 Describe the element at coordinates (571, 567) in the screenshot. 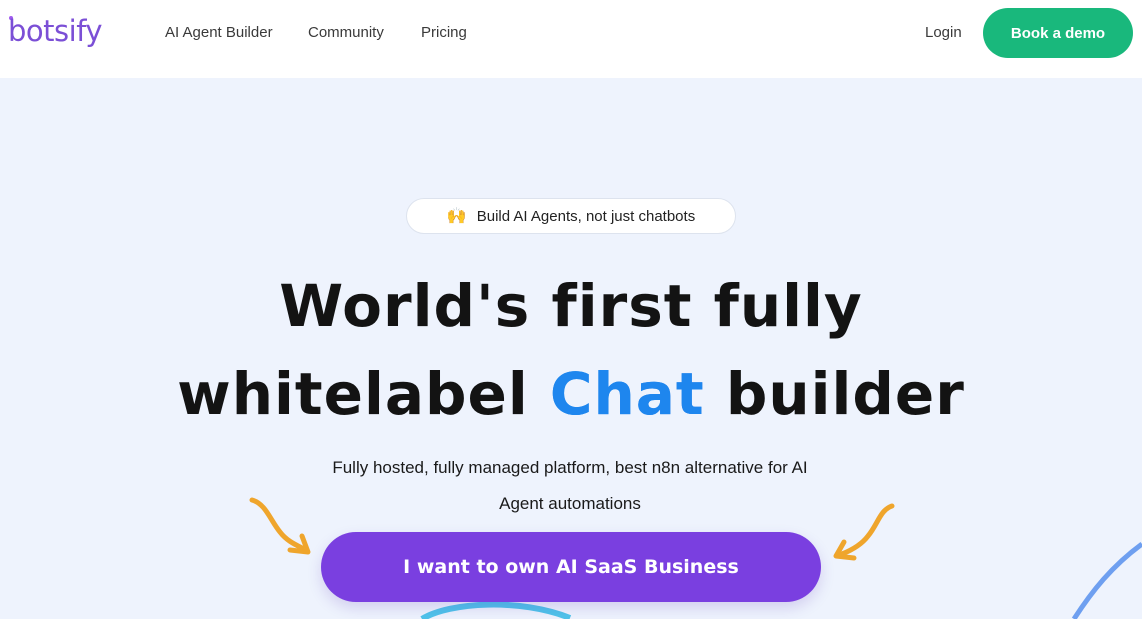

I see `own-saas-business-button: I want to own AI SaaS Business` at that location.